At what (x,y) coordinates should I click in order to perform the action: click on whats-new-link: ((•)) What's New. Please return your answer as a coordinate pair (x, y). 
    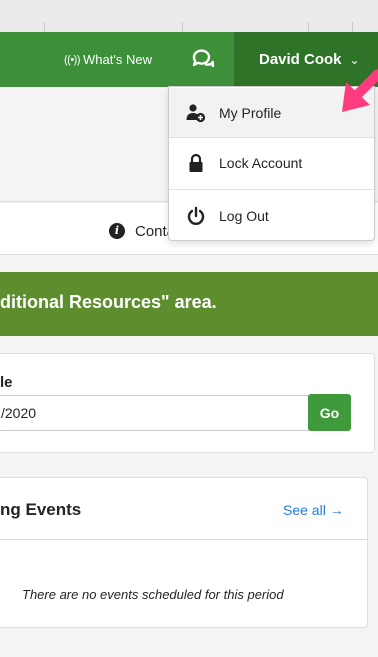
    Looking at the image, I should click on (108, 59).